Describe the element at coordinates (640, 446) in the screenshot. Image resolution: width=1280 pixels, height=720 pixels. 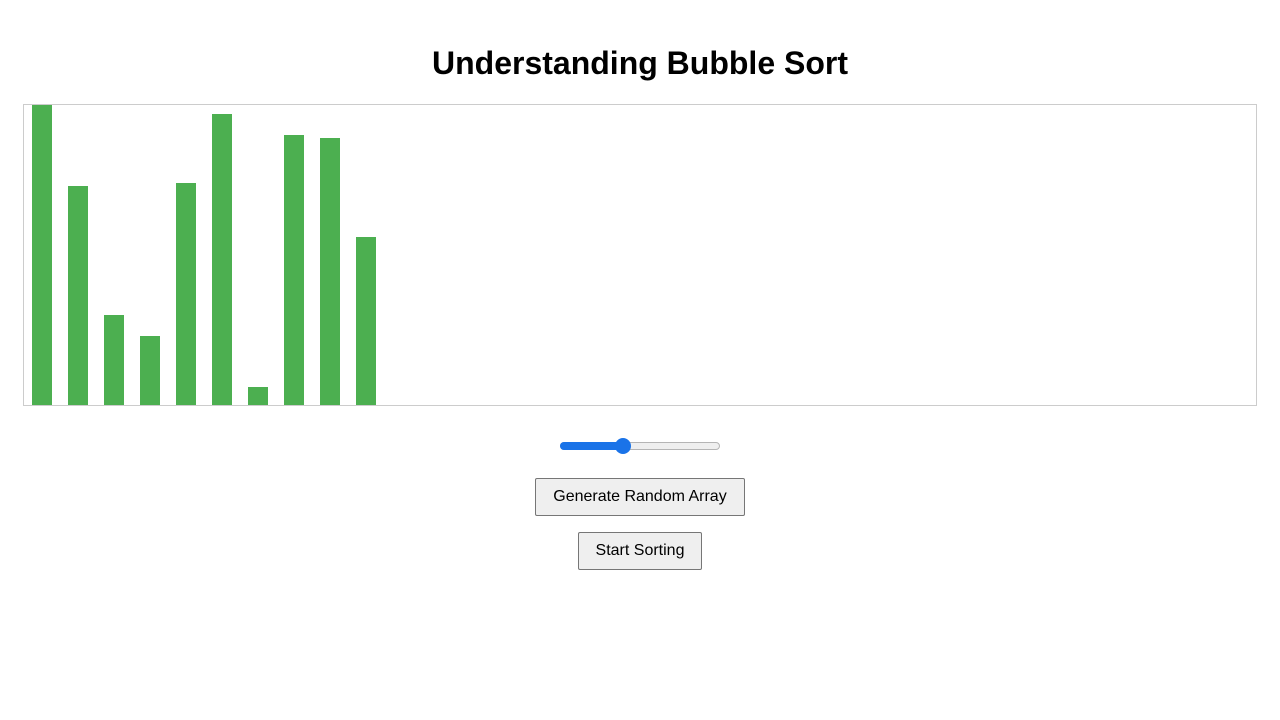
I see `speed-slider` at that location.